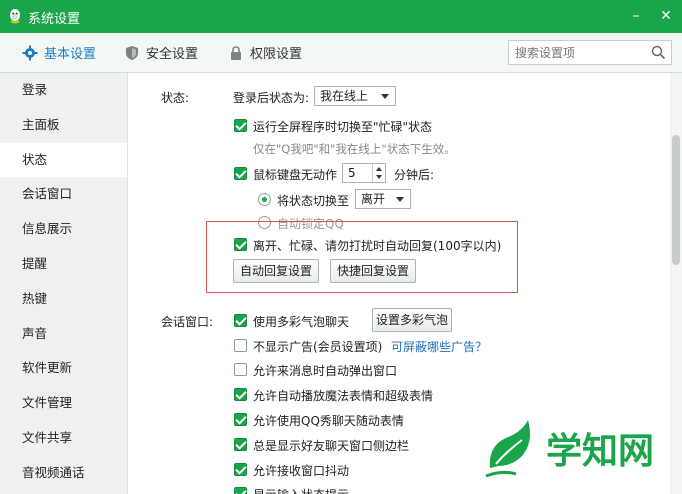  What do you see at coordinates (132, 52) in the screenshot?
I see `shield-icon` at bounding box center [132, 52].